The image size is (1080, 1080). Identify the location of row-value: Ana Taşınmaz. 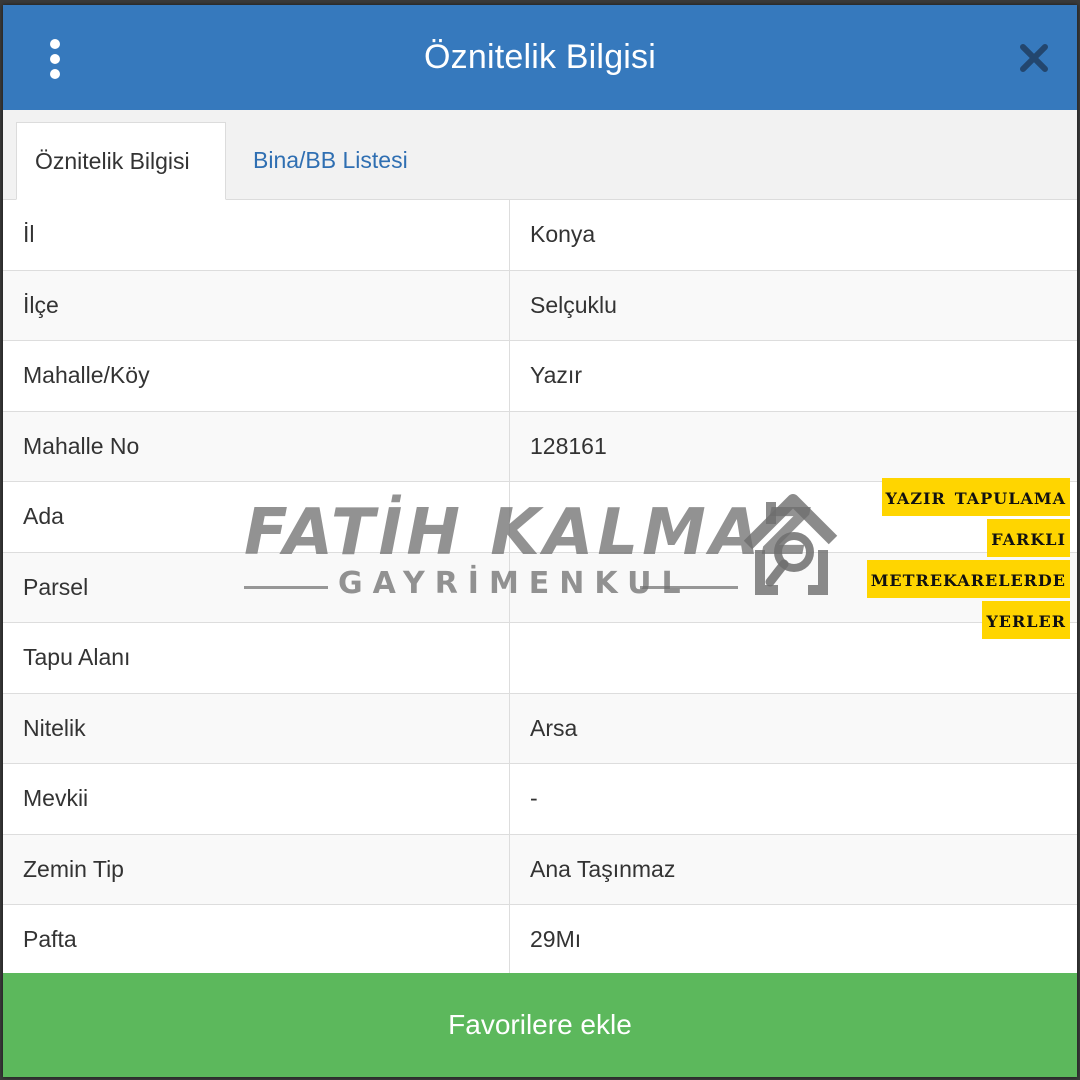
(603, 868).